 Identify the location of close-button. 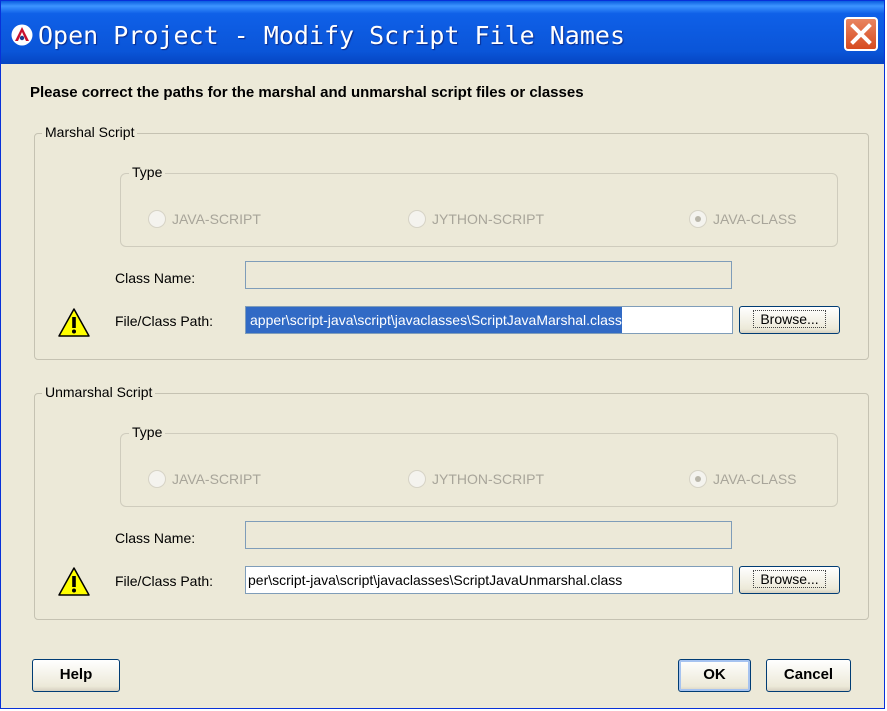
(861, 34).